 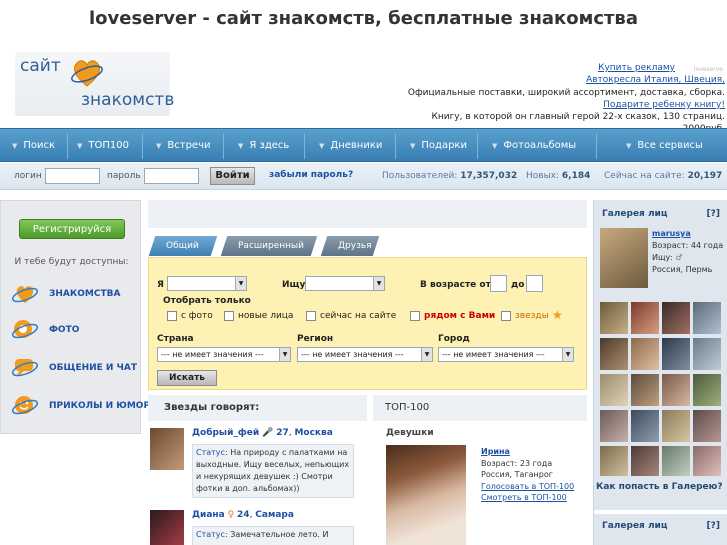 I want to click on login-button: Войти, so click(x=232, y=176).